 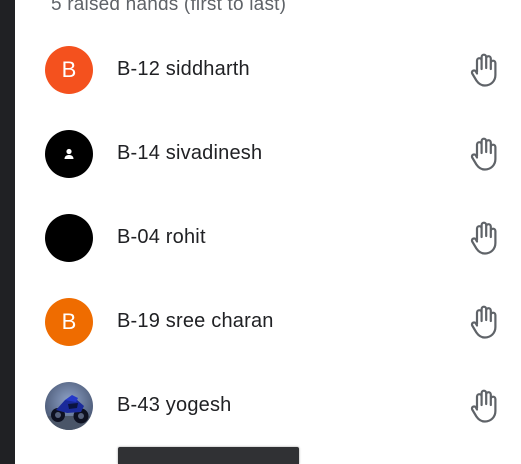 What do you see at coordinates (195, 321) in the screenshot?
I see `participant-name: B-19 sree charan` at bounding box center [195, 321].